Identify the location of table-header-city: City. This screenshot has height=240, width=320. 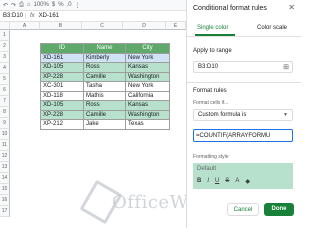
(147, 48).